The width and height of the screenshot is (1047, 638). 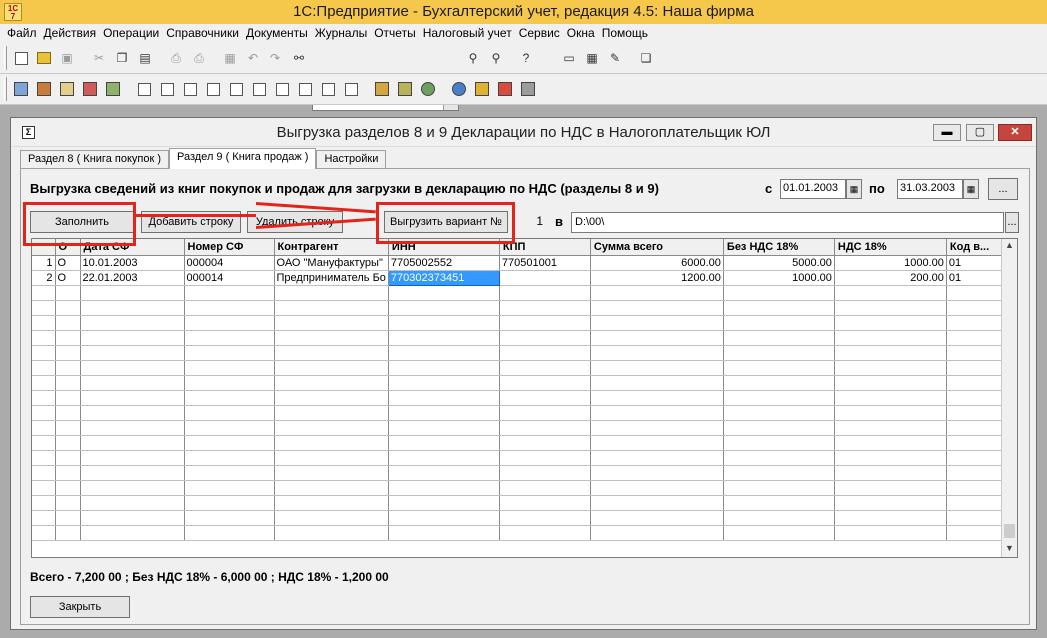 What do you see at coordinates (80, 607) in the screenshot?
I see `close-button: Закрыть` at bounding box center [80, 607].